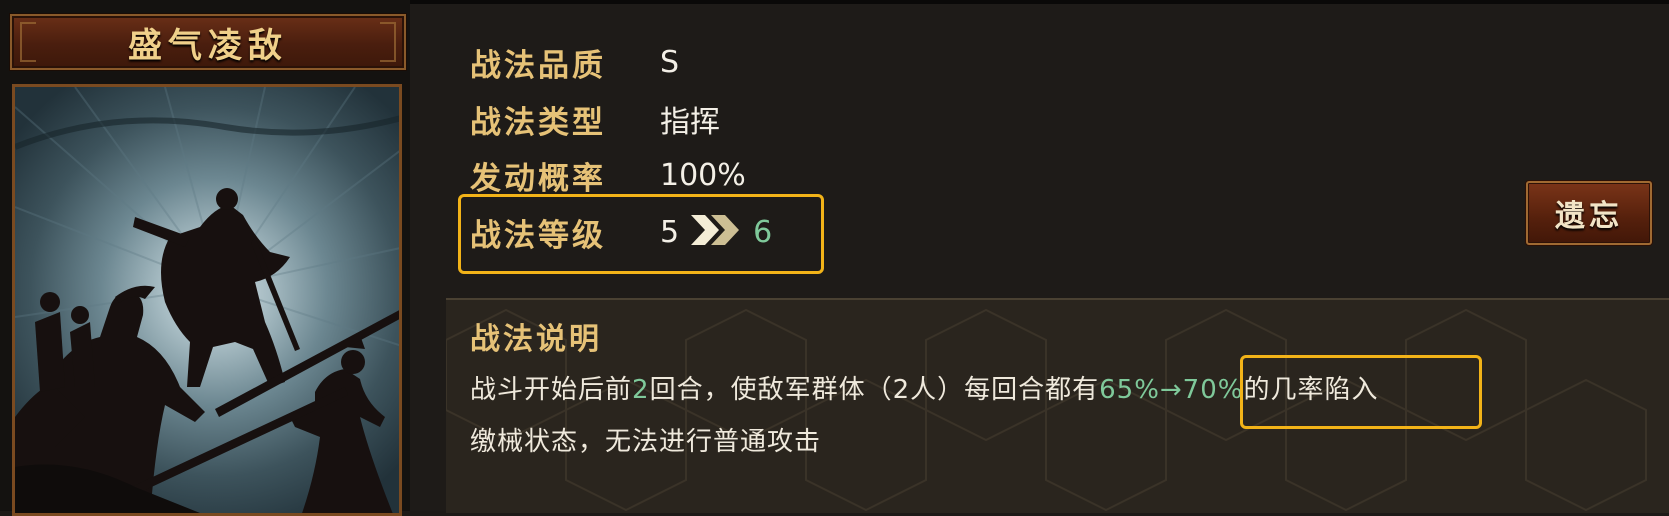 This screenshot has width=1669, height=516. Describe the element at coordinates (641, 390) in the screenshot. I see `rounds-value: 2` at that location.